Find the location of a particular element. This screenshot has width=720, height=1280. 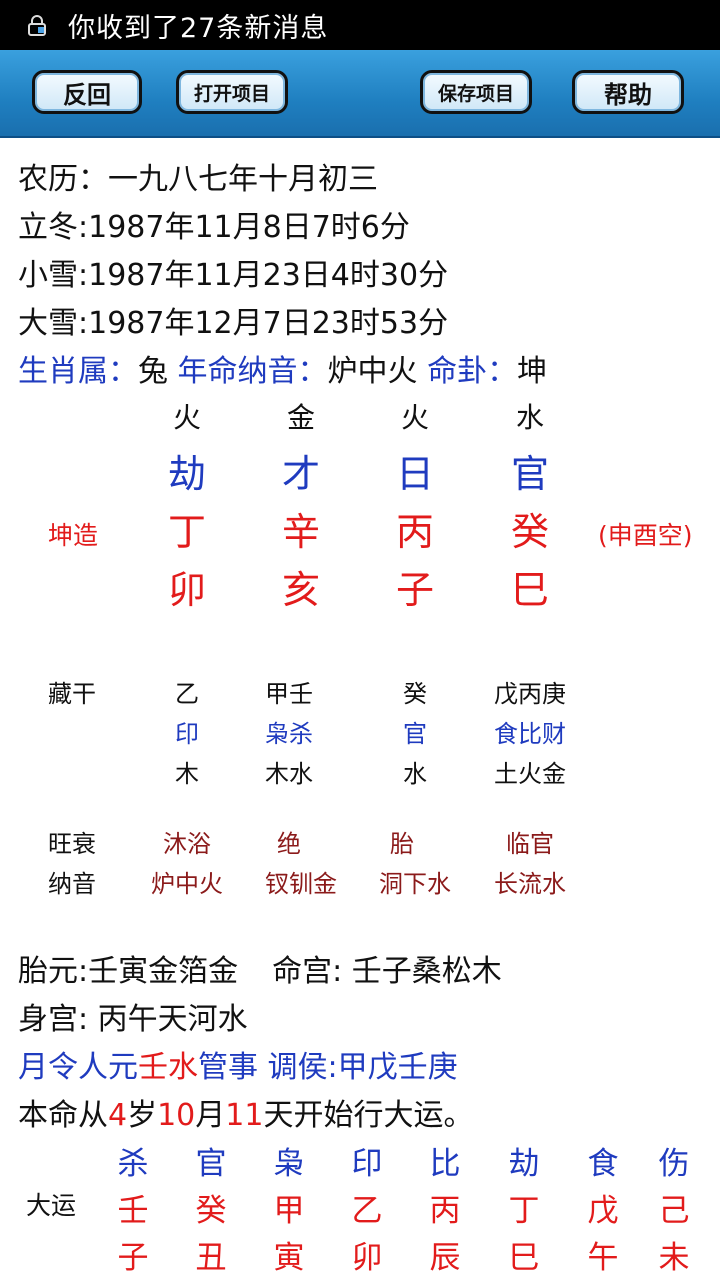

dayun-4-shishen: 印 is located at coordinates (367, 1164).